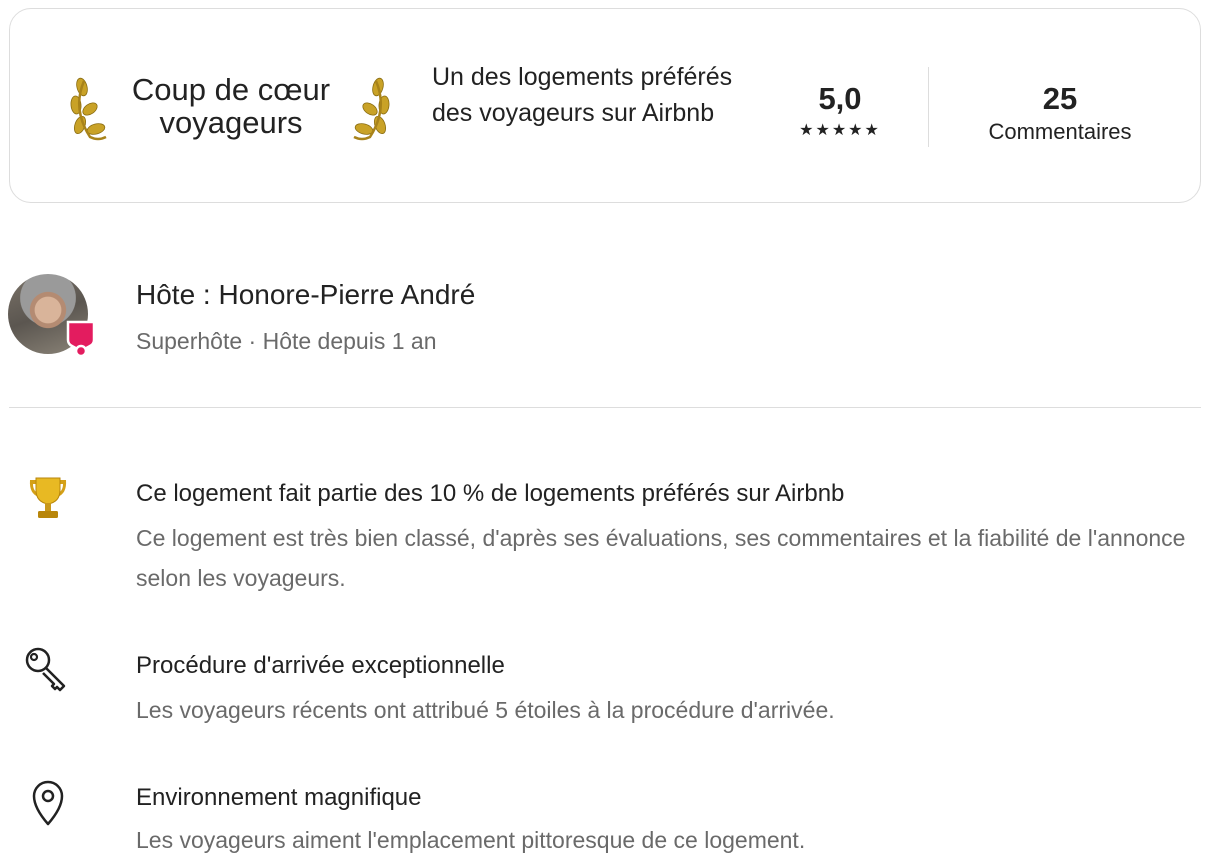  I want to click on reviews-label: Commentaires, so click(1060, 131).